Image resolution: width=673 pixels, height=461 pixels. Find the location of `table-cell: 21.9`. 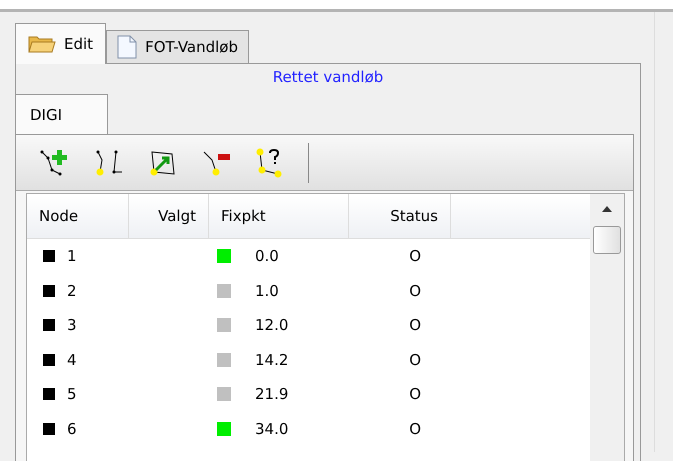

table-cell: 21.9 is located at coordinates (271, 394).